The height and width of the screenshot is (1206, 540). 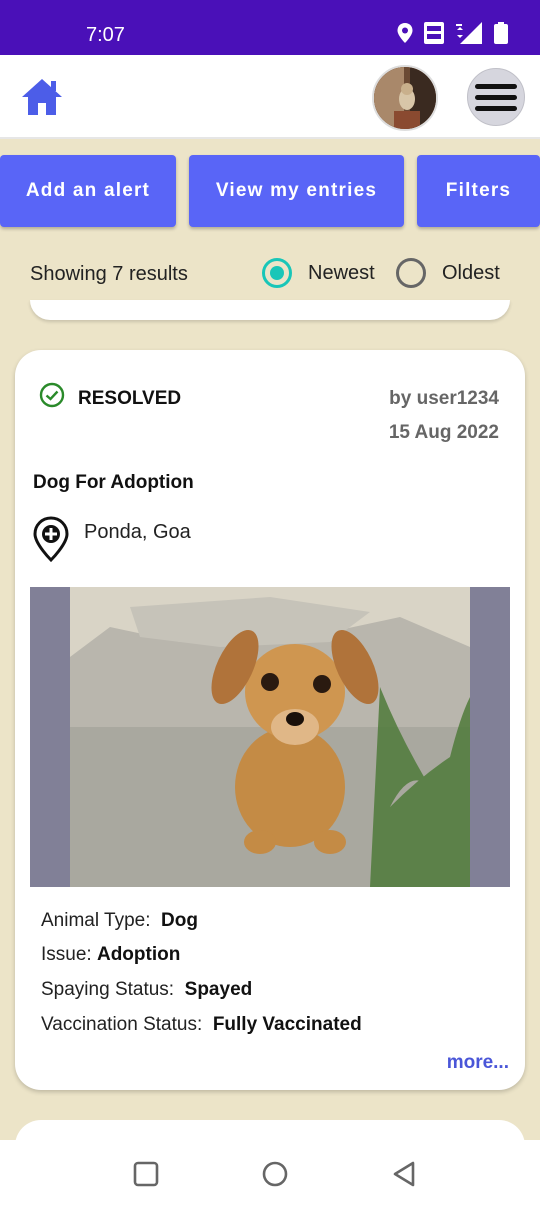 What do you see at coordinates (113, 482) in the screenshot?
I see `post-title: Dog For Adoption` at bounding box center [113, 482].